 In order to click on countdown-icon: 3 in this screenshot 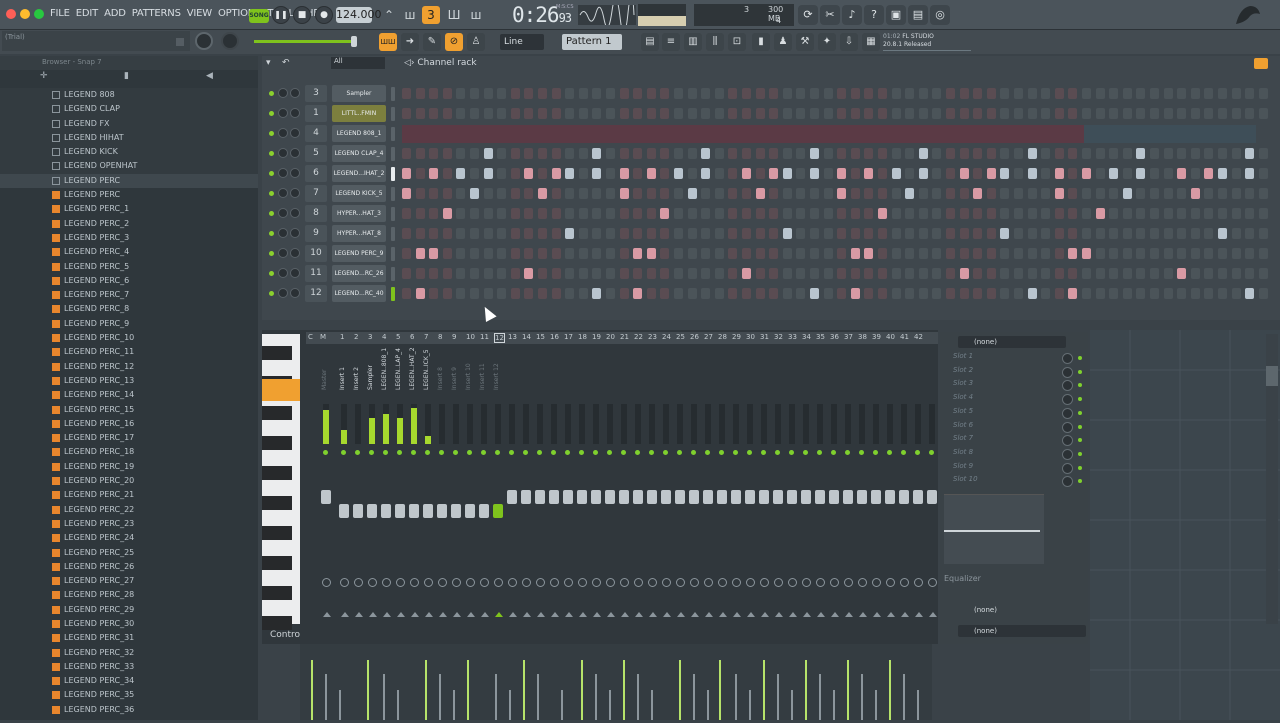, I will do `click(431, 15)`.